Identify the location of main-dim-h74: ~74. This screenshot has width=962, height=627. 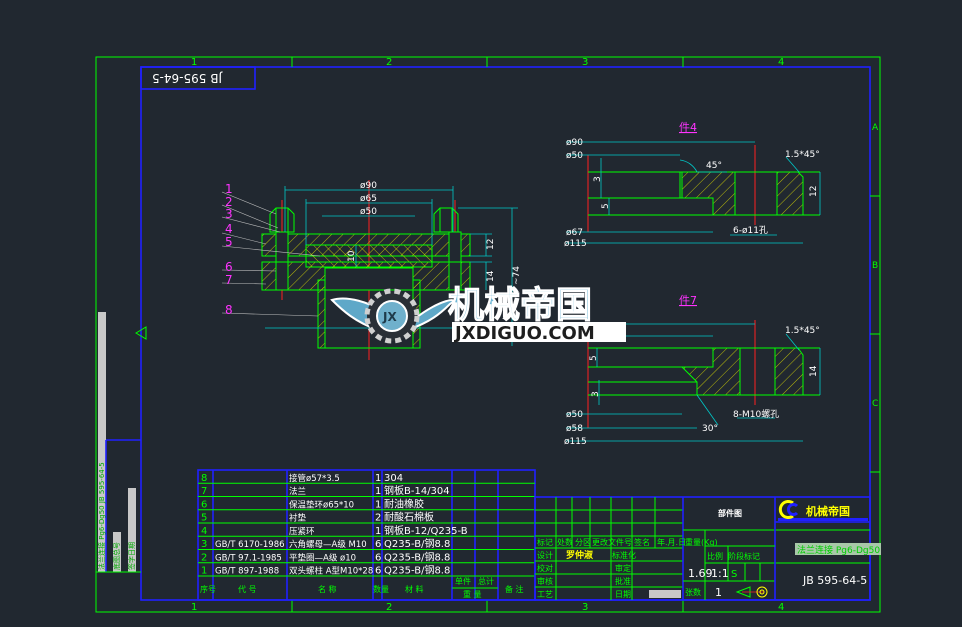
(517, 275).